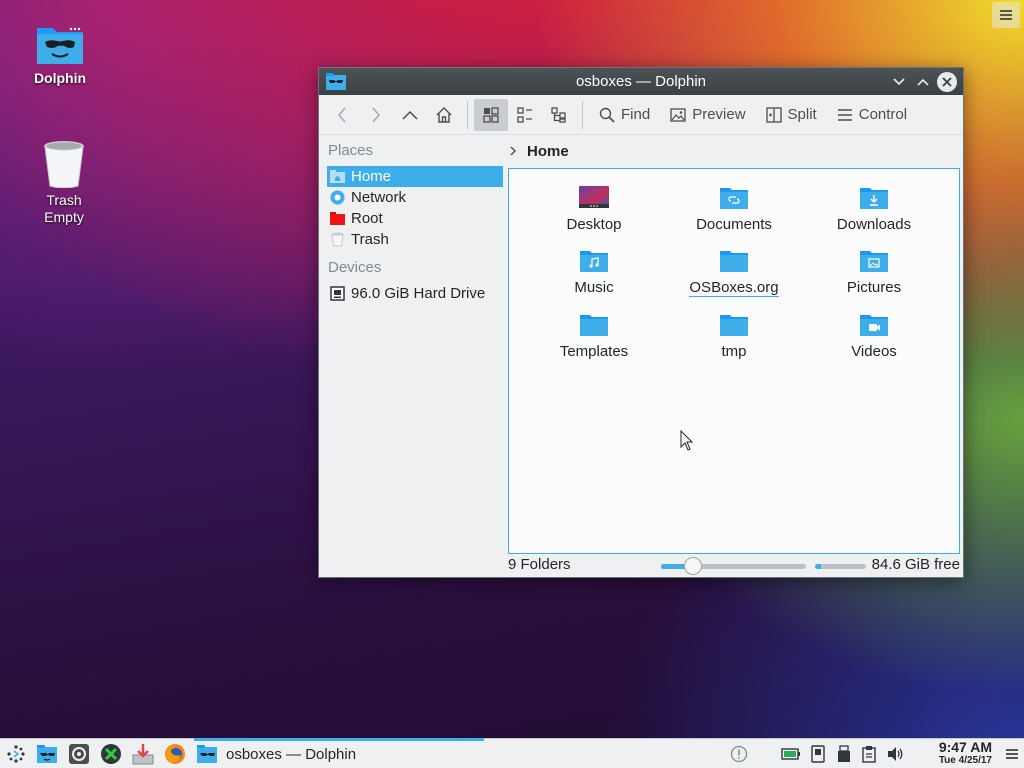 Image resolution: width=1024 pixels, height=768 pixels. Describe the element at coordinates (844, 114) in the screenshot. I see `hamburger-menu-icon` at that location.